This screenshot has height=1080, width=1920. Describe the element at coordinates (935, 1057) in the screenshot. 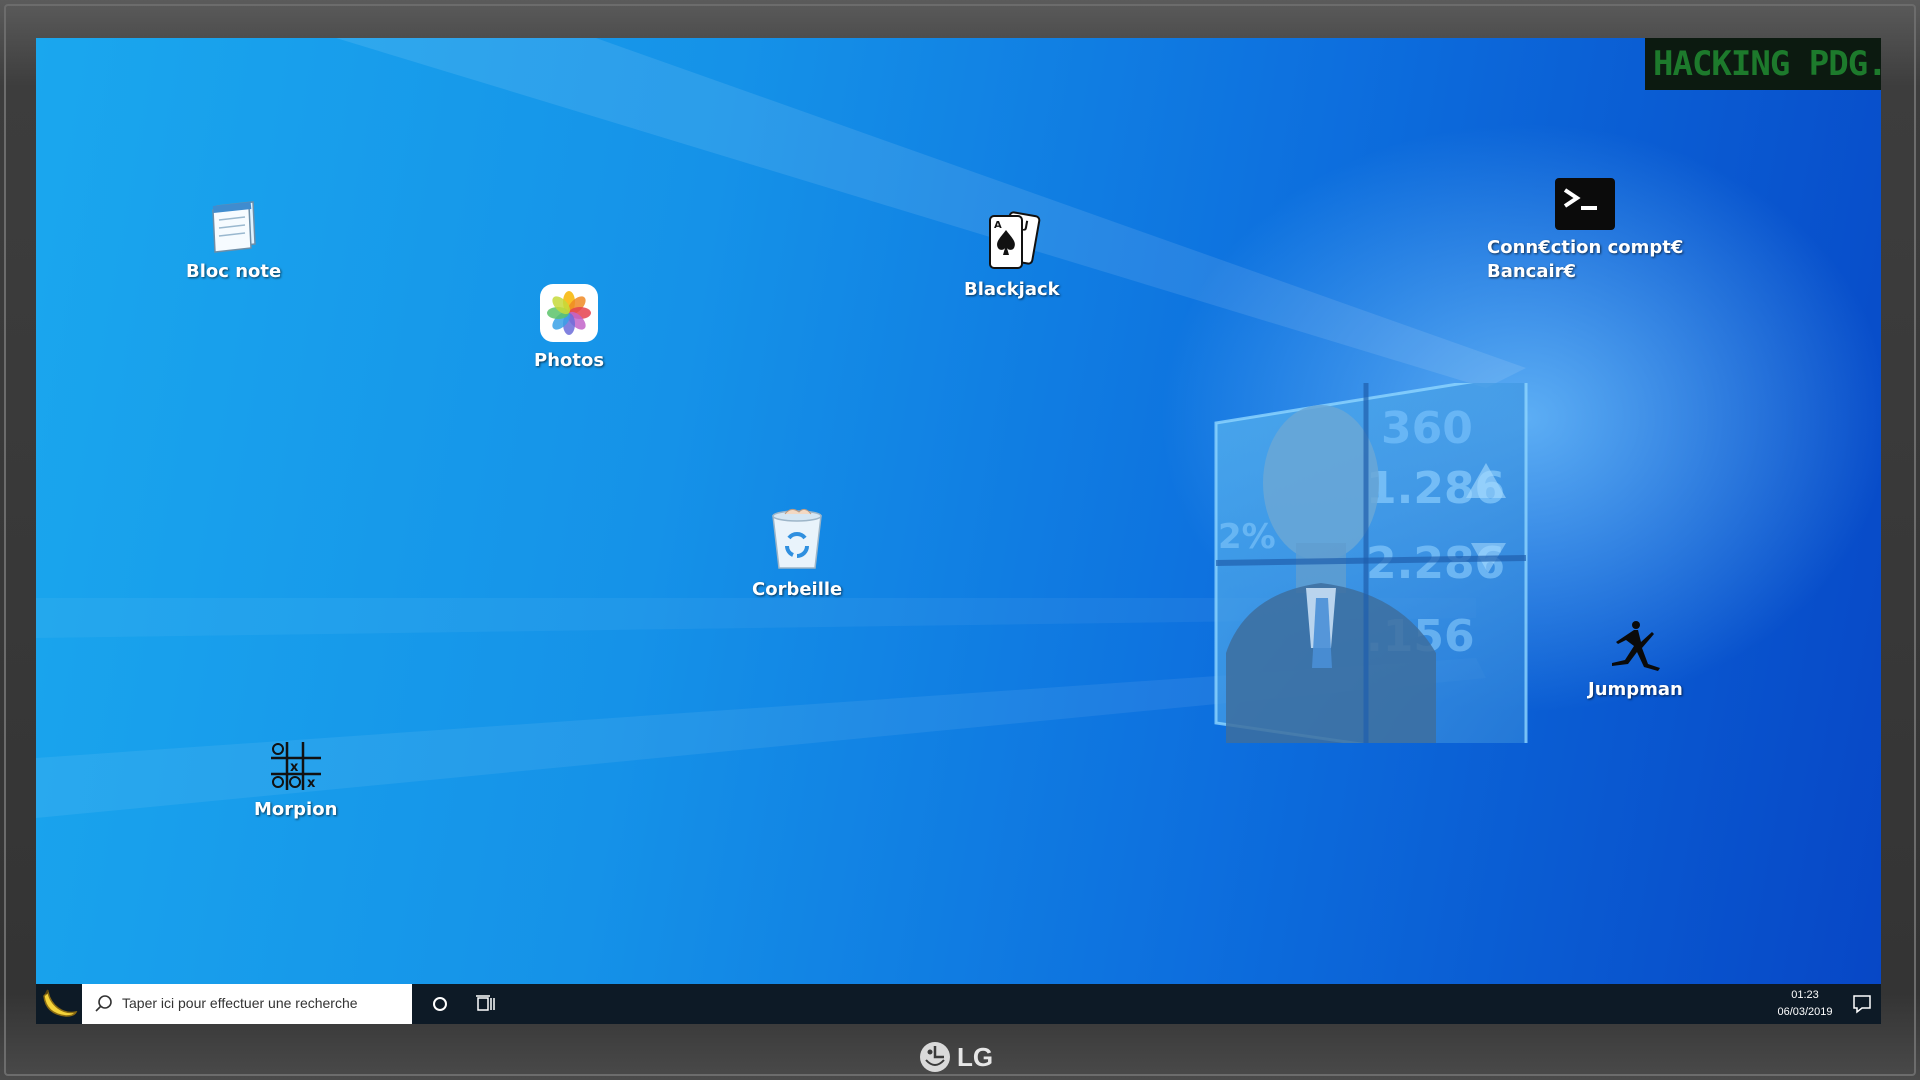

I see `lg-logo-icon` at that location.